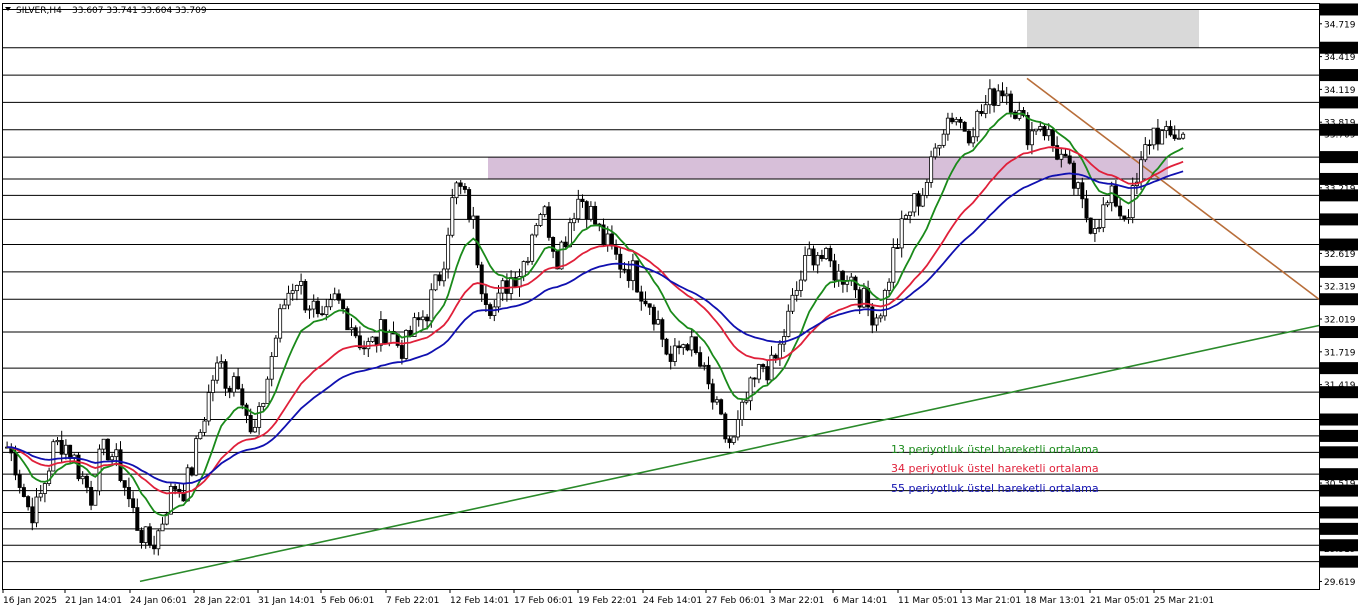 This screenshot has height=611, width=1362. What do you see at coordinates (1340, 370) in the screenshot?
I see `price-label: 31.570` at bounding box center [1340, 370].